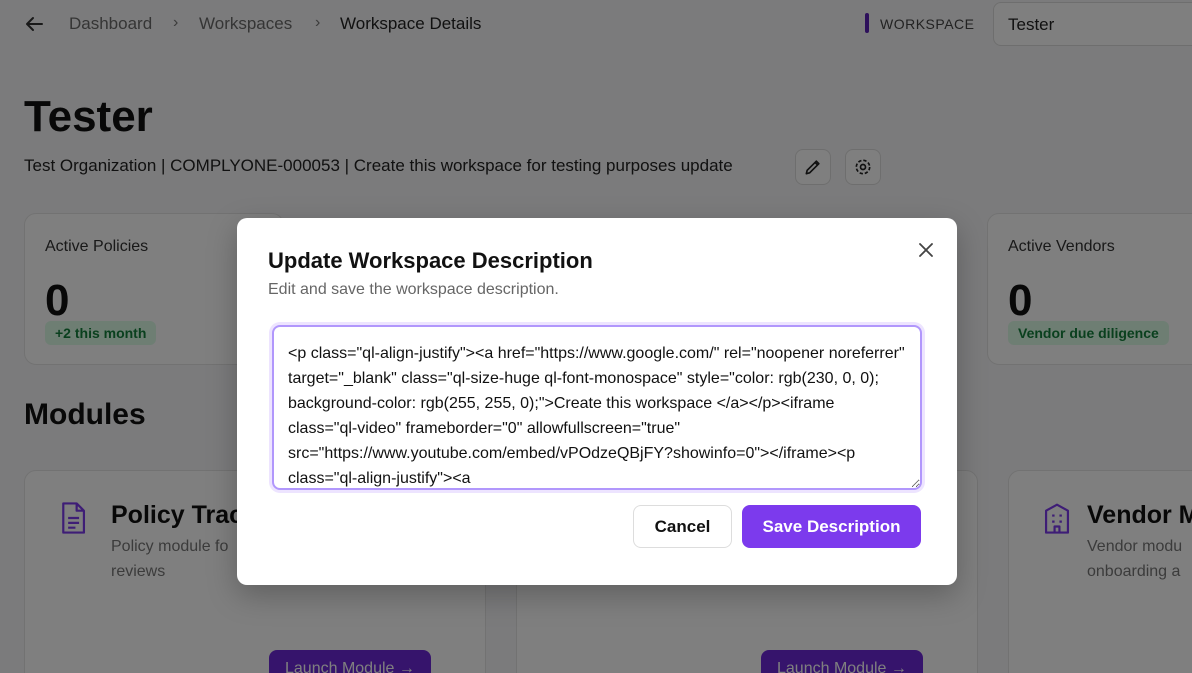 Image resolution: width=1192 pixels, height=673 pixels. Describe the element at coordinates (413, 289) in the screenshot. I see `dialog-subtitle: Edit and save the workspace description.` at that location.